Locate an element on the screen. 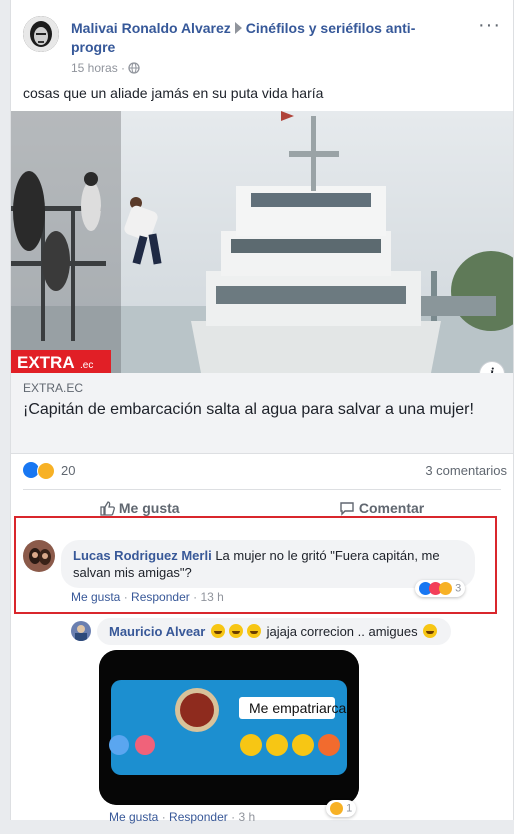 This screenshot has height=834, width=514. comments-count: 3 comentarios is located at coordinates (466, 470).